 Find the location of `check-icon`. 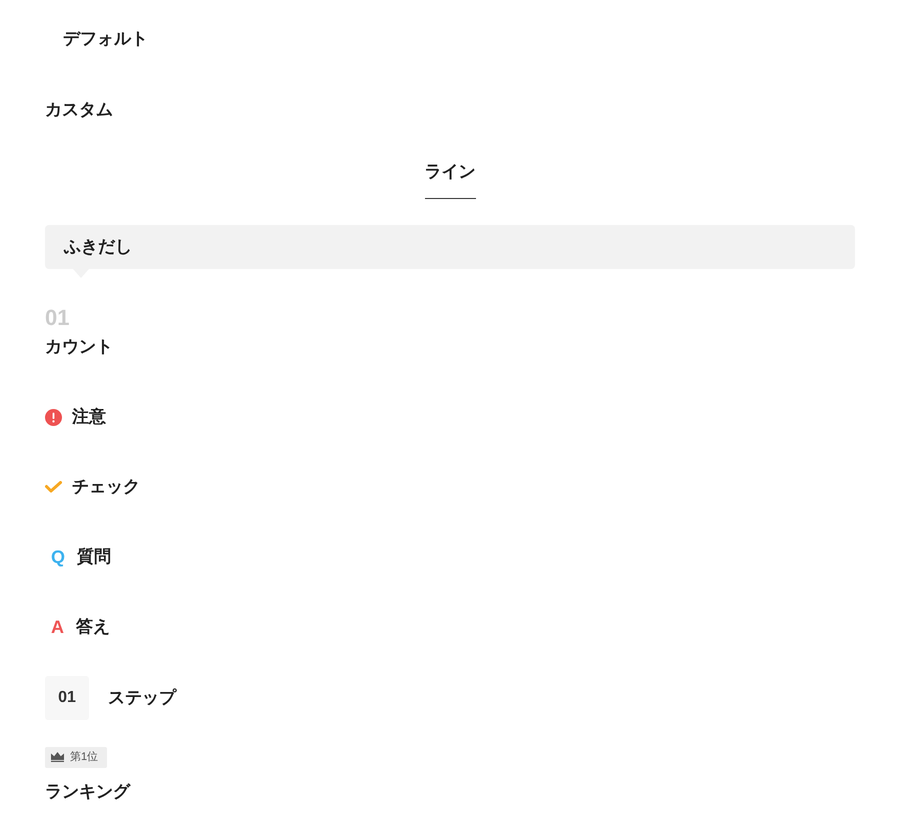

check-icon is located at coordinates (53, 487).